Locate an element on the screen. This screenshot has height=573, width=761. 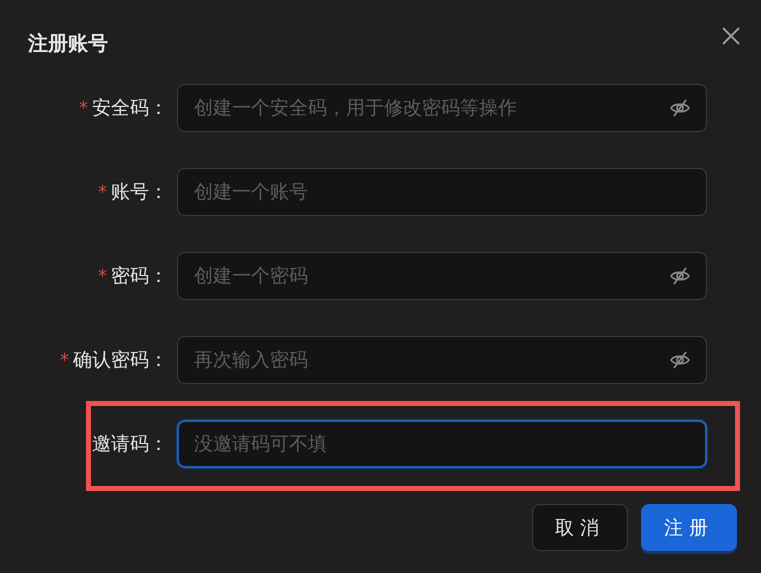
field-label: 确认密码： is located at coordinates (120, 360).